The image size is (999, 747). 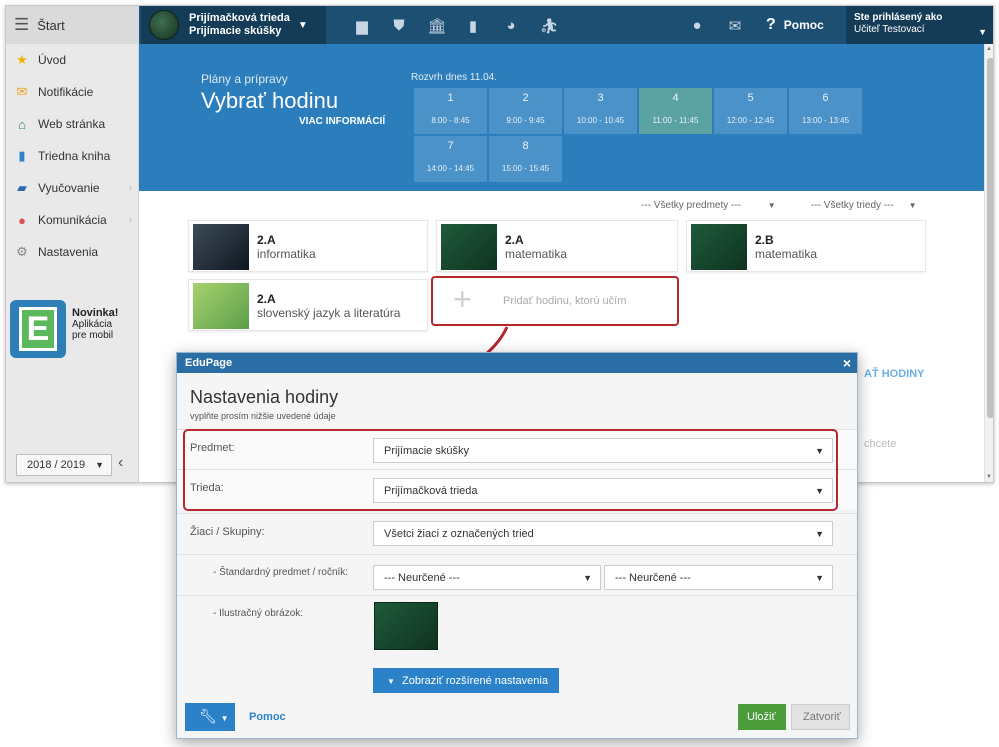 What do you see at coordinates (95, 313) in the screenshot?
I see `promo-title: Novinka!` at bounding box center [95, 313].